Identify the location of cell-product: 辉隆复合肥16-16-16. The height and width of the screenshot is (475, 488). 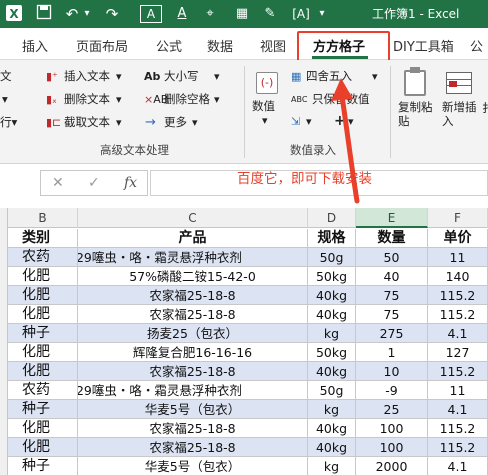
(193, 352).